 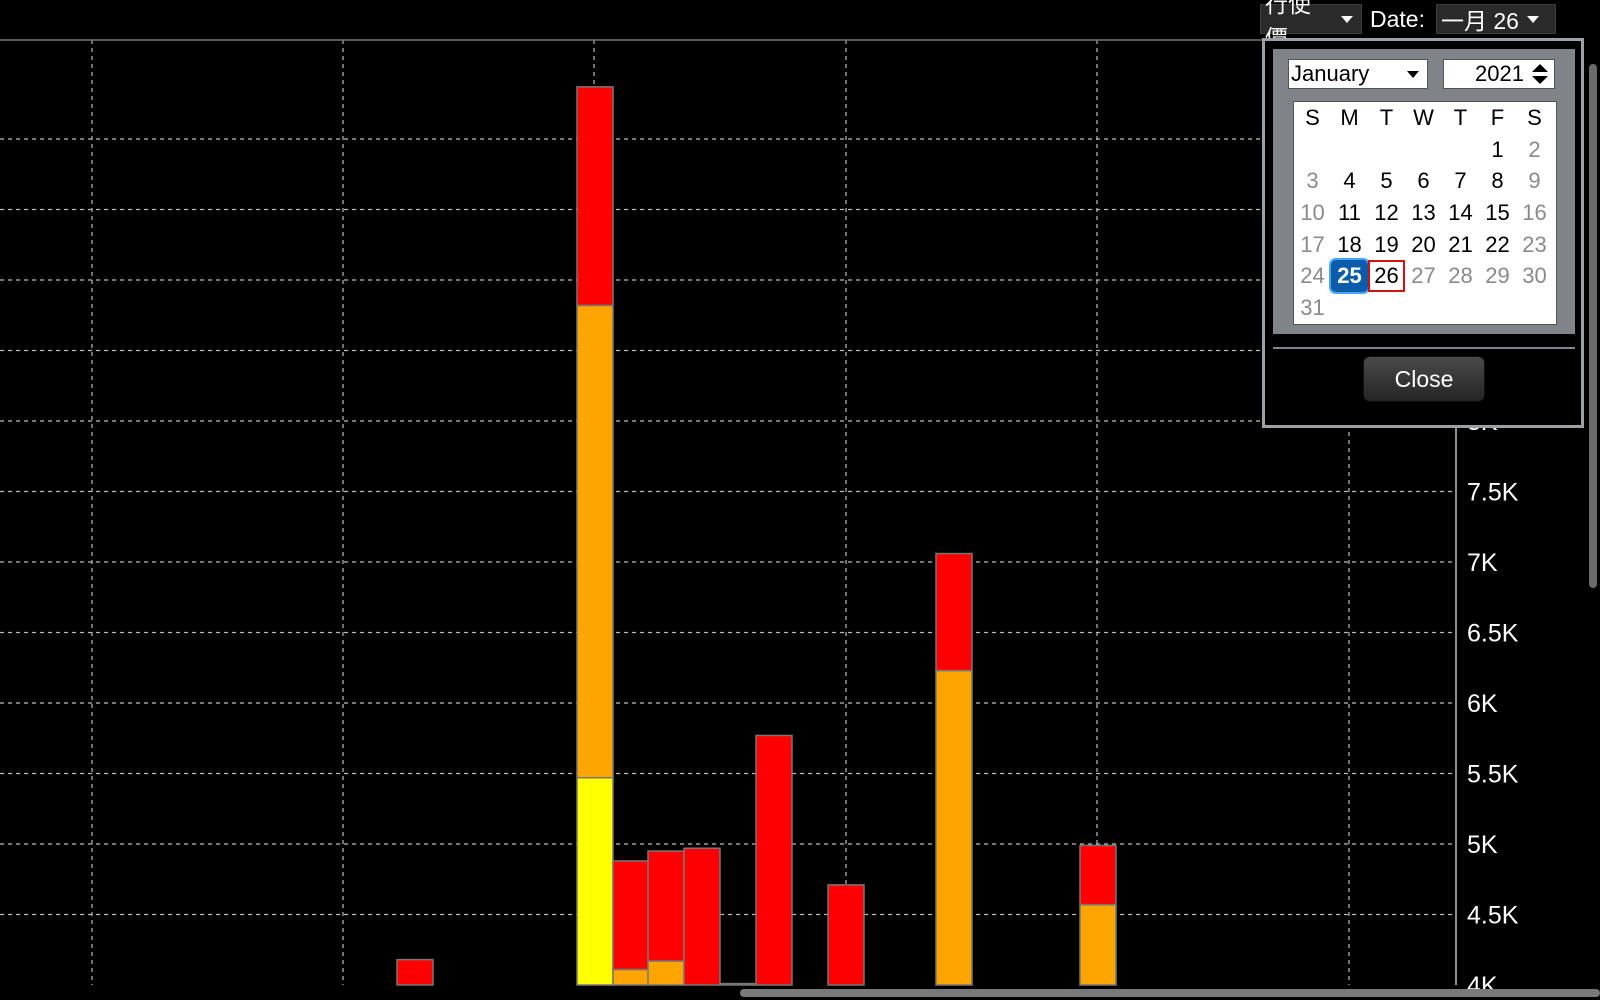 What do you see at coordinates (595, 881) in the screenshot?
I see `bar-segment-yellow` at bounding box center [595, 881].